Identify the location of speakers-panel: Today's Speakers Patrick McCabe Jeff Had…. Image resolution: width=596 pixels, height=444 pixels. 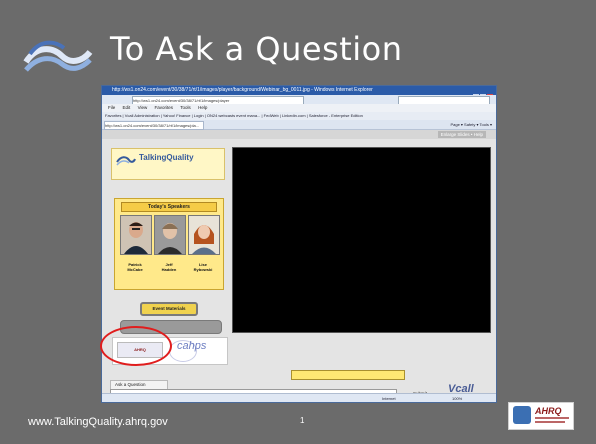
(169, 244).